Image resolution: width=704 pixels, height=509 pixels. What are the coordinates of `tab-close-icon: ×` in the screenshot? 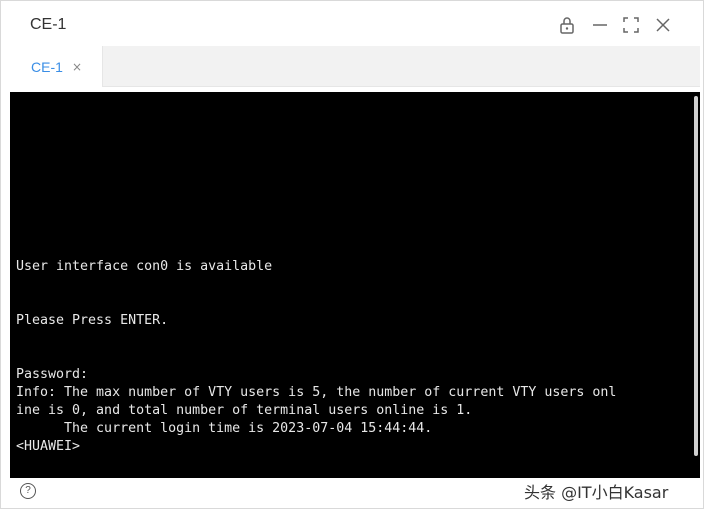 It's located at (77, 67).